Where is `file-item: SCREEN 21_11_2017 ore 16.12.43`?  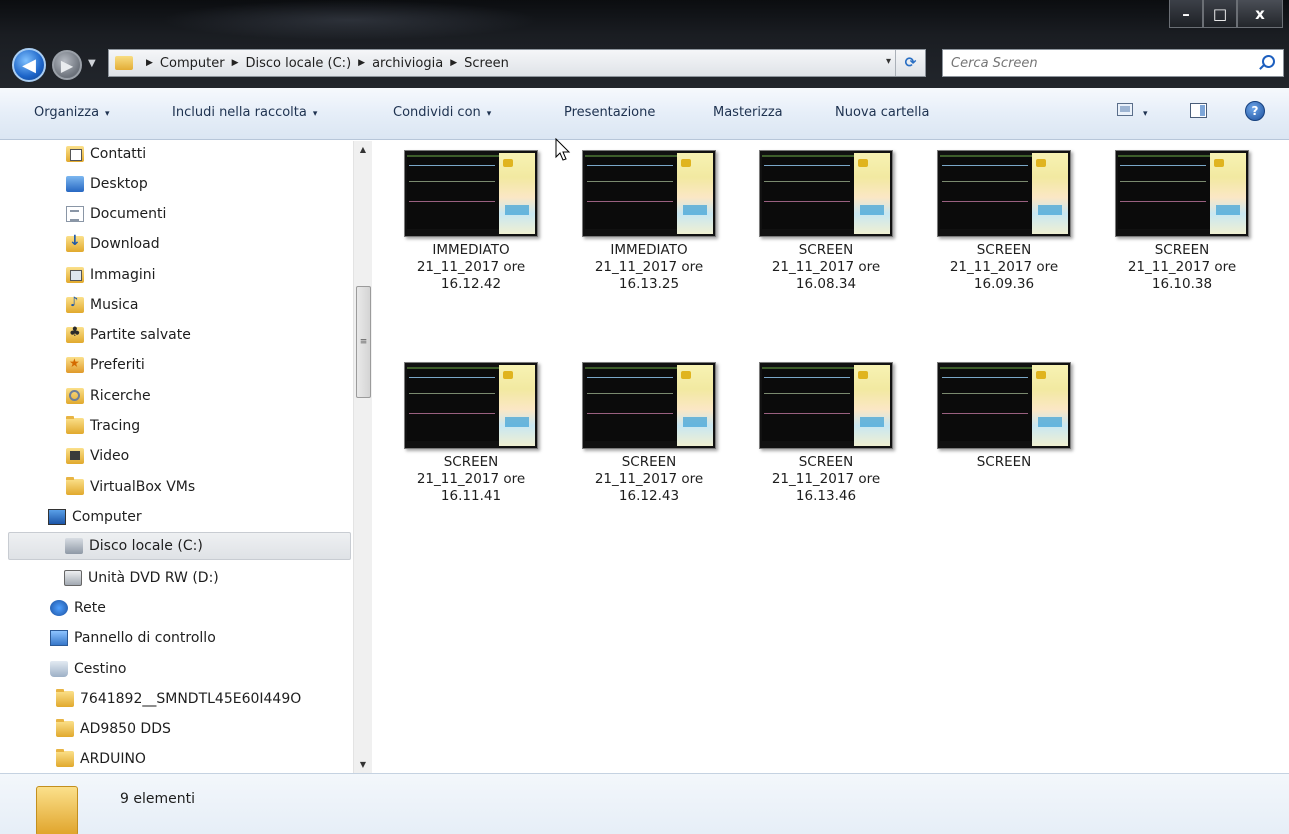 file-item: SCREEN 21_11_2017 ore 16.12.43 is located at coordinates (649, 433).